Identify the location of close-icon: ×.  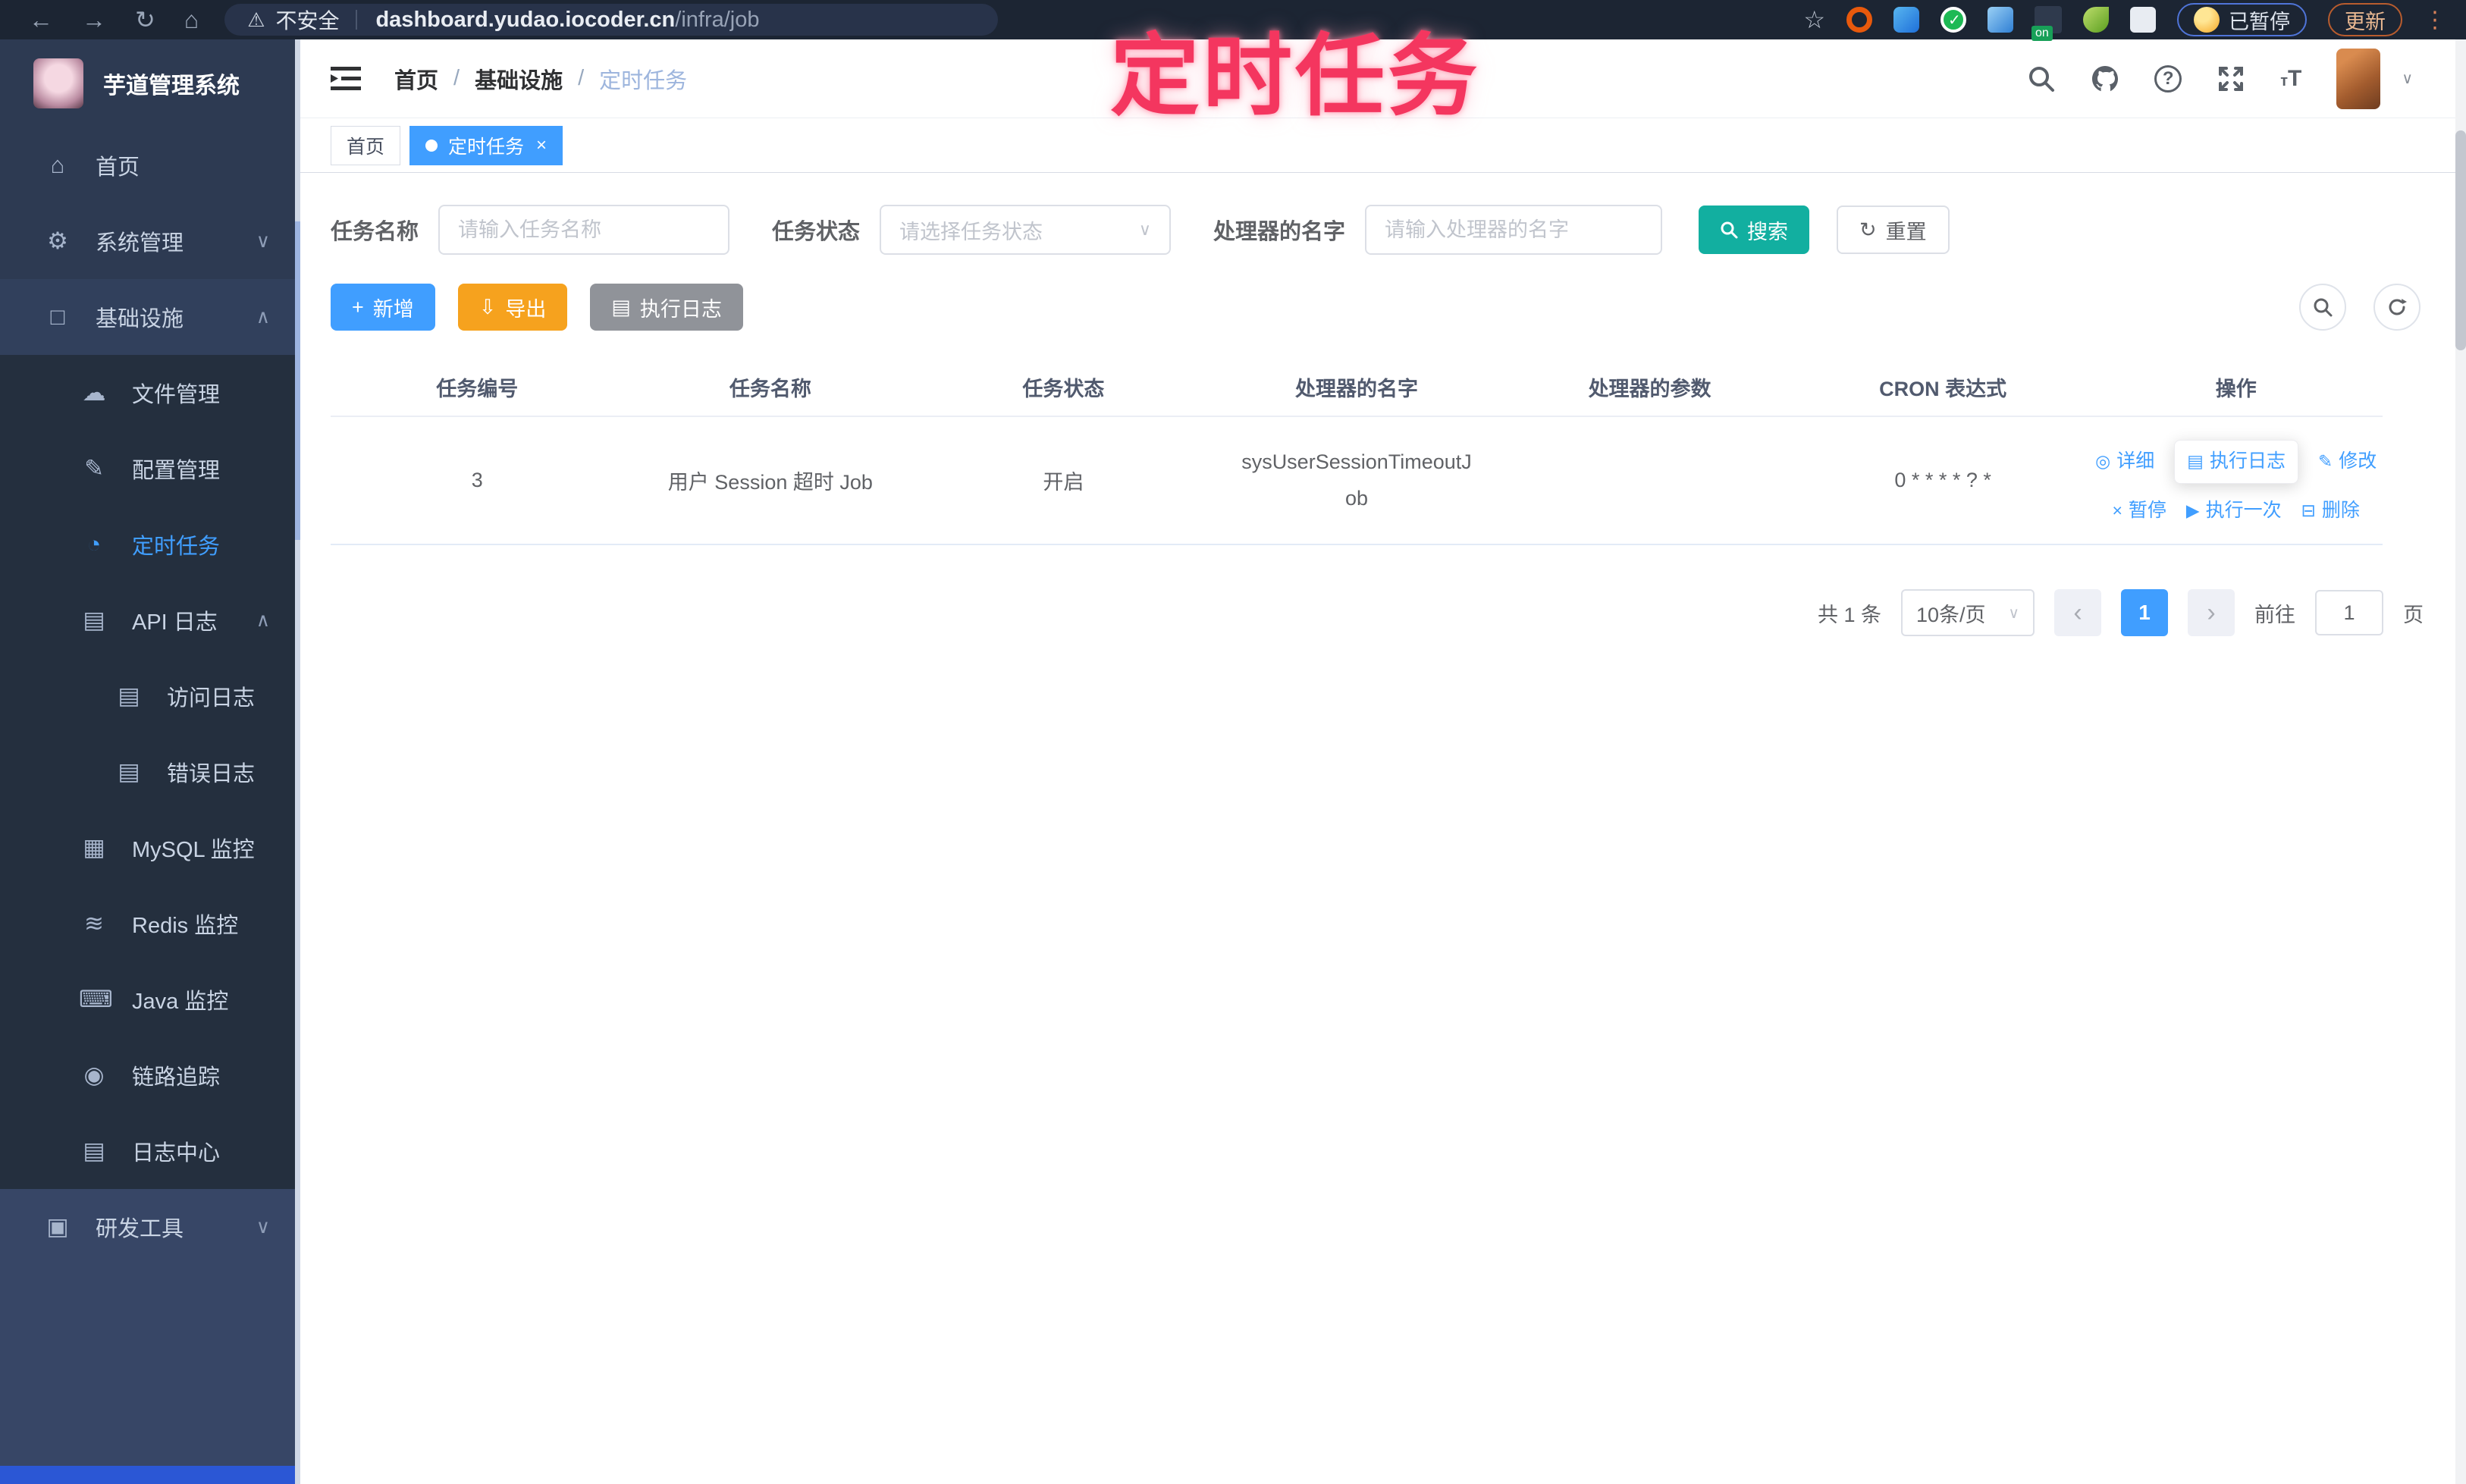
(541, 146).